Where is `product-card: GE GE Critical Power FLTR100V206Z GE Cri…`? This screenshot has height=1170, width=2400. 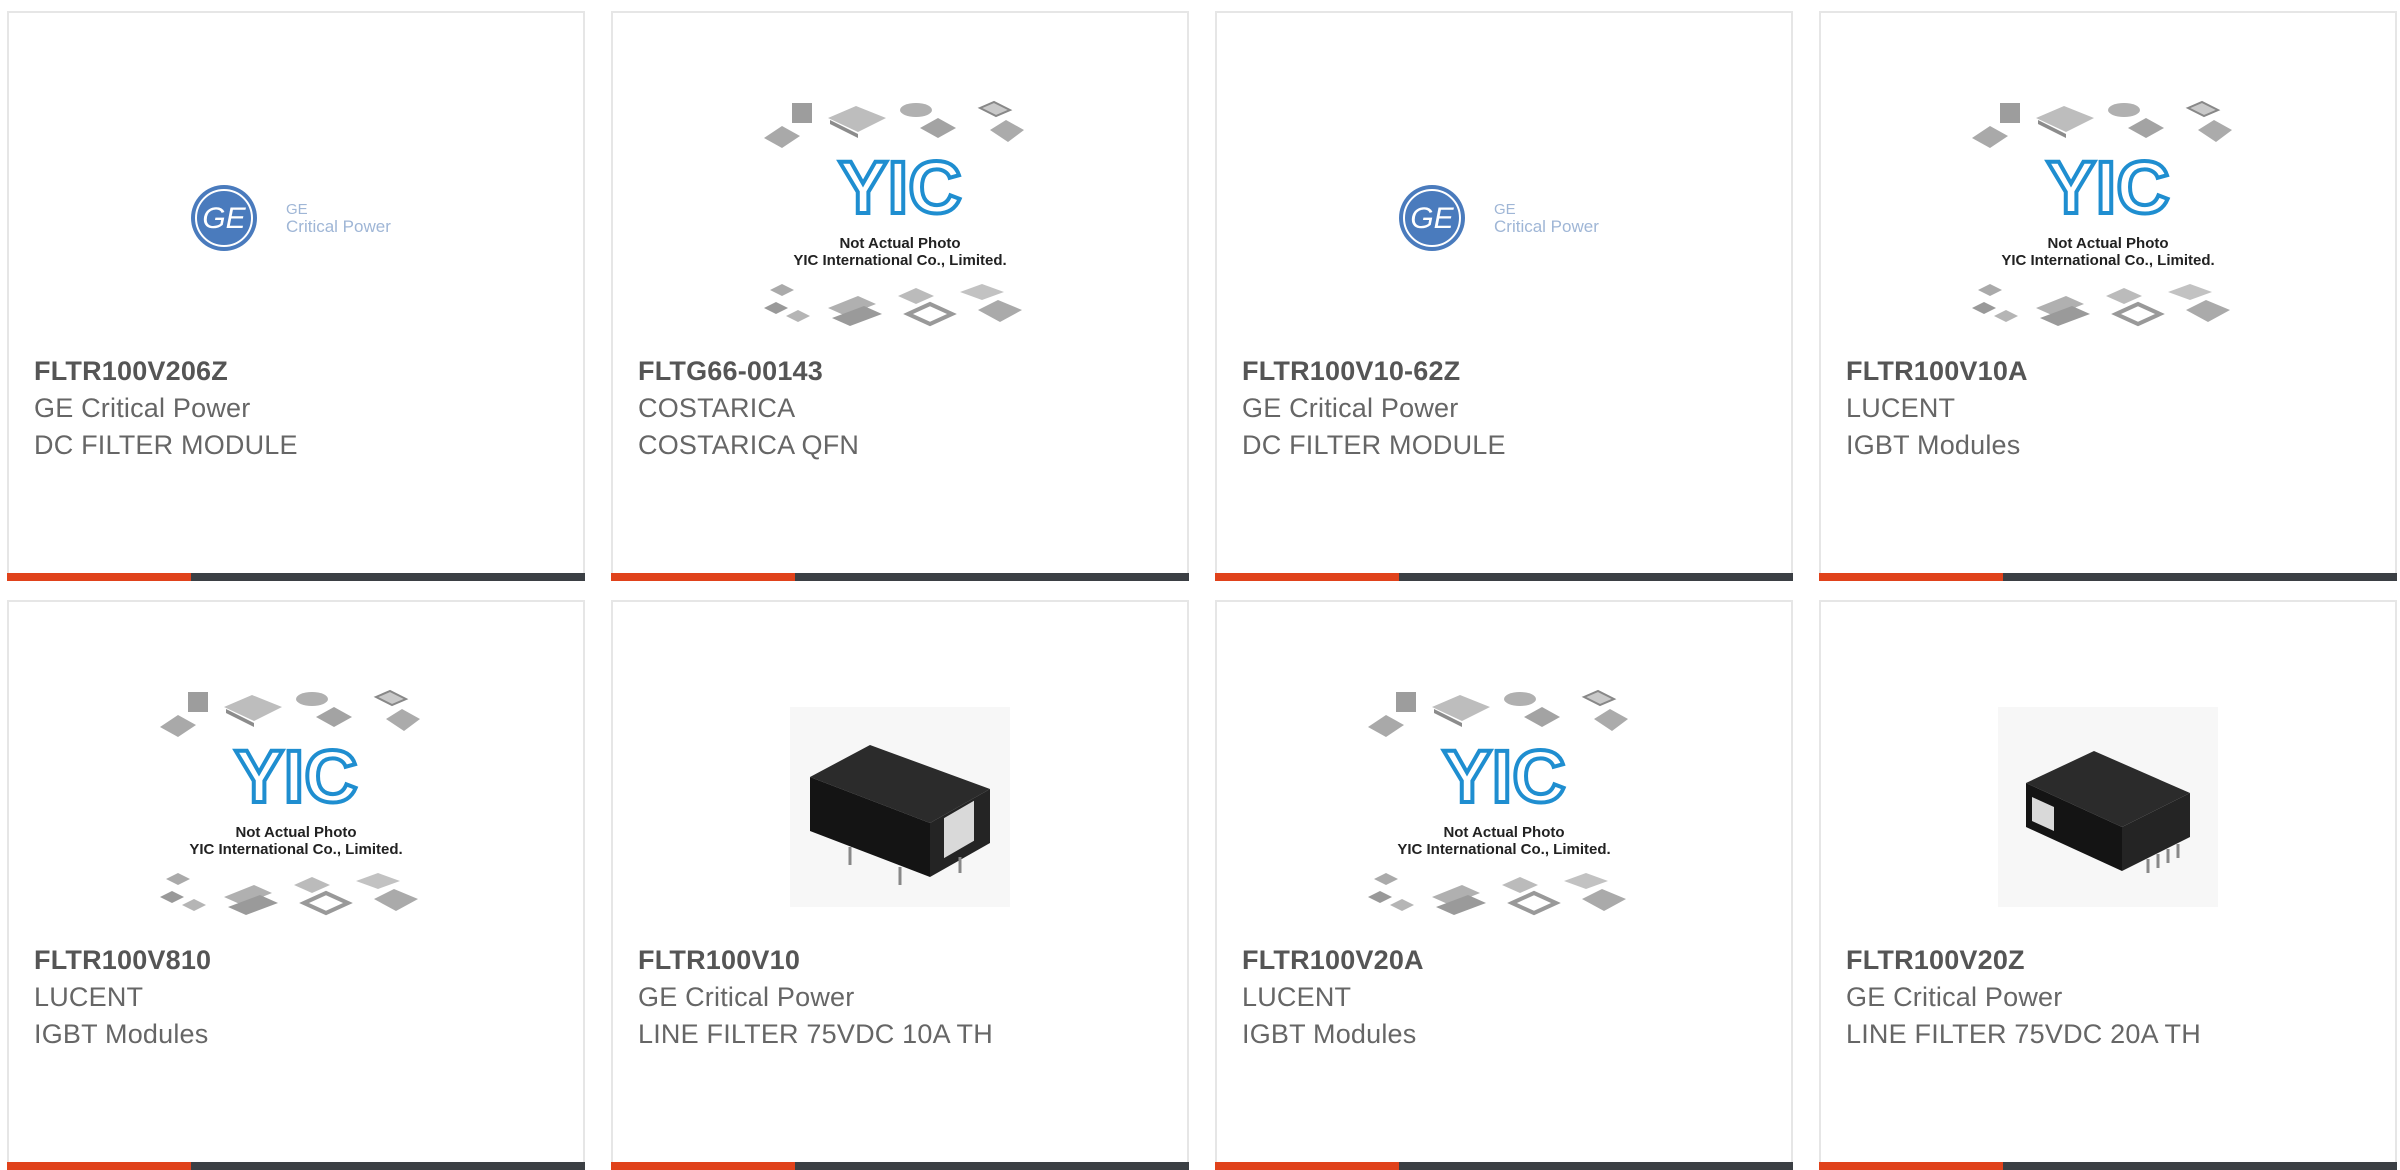
product-card: GE GE Critical Power FLTR100V206Z GE Cri… is located at coordinates (296, 296).